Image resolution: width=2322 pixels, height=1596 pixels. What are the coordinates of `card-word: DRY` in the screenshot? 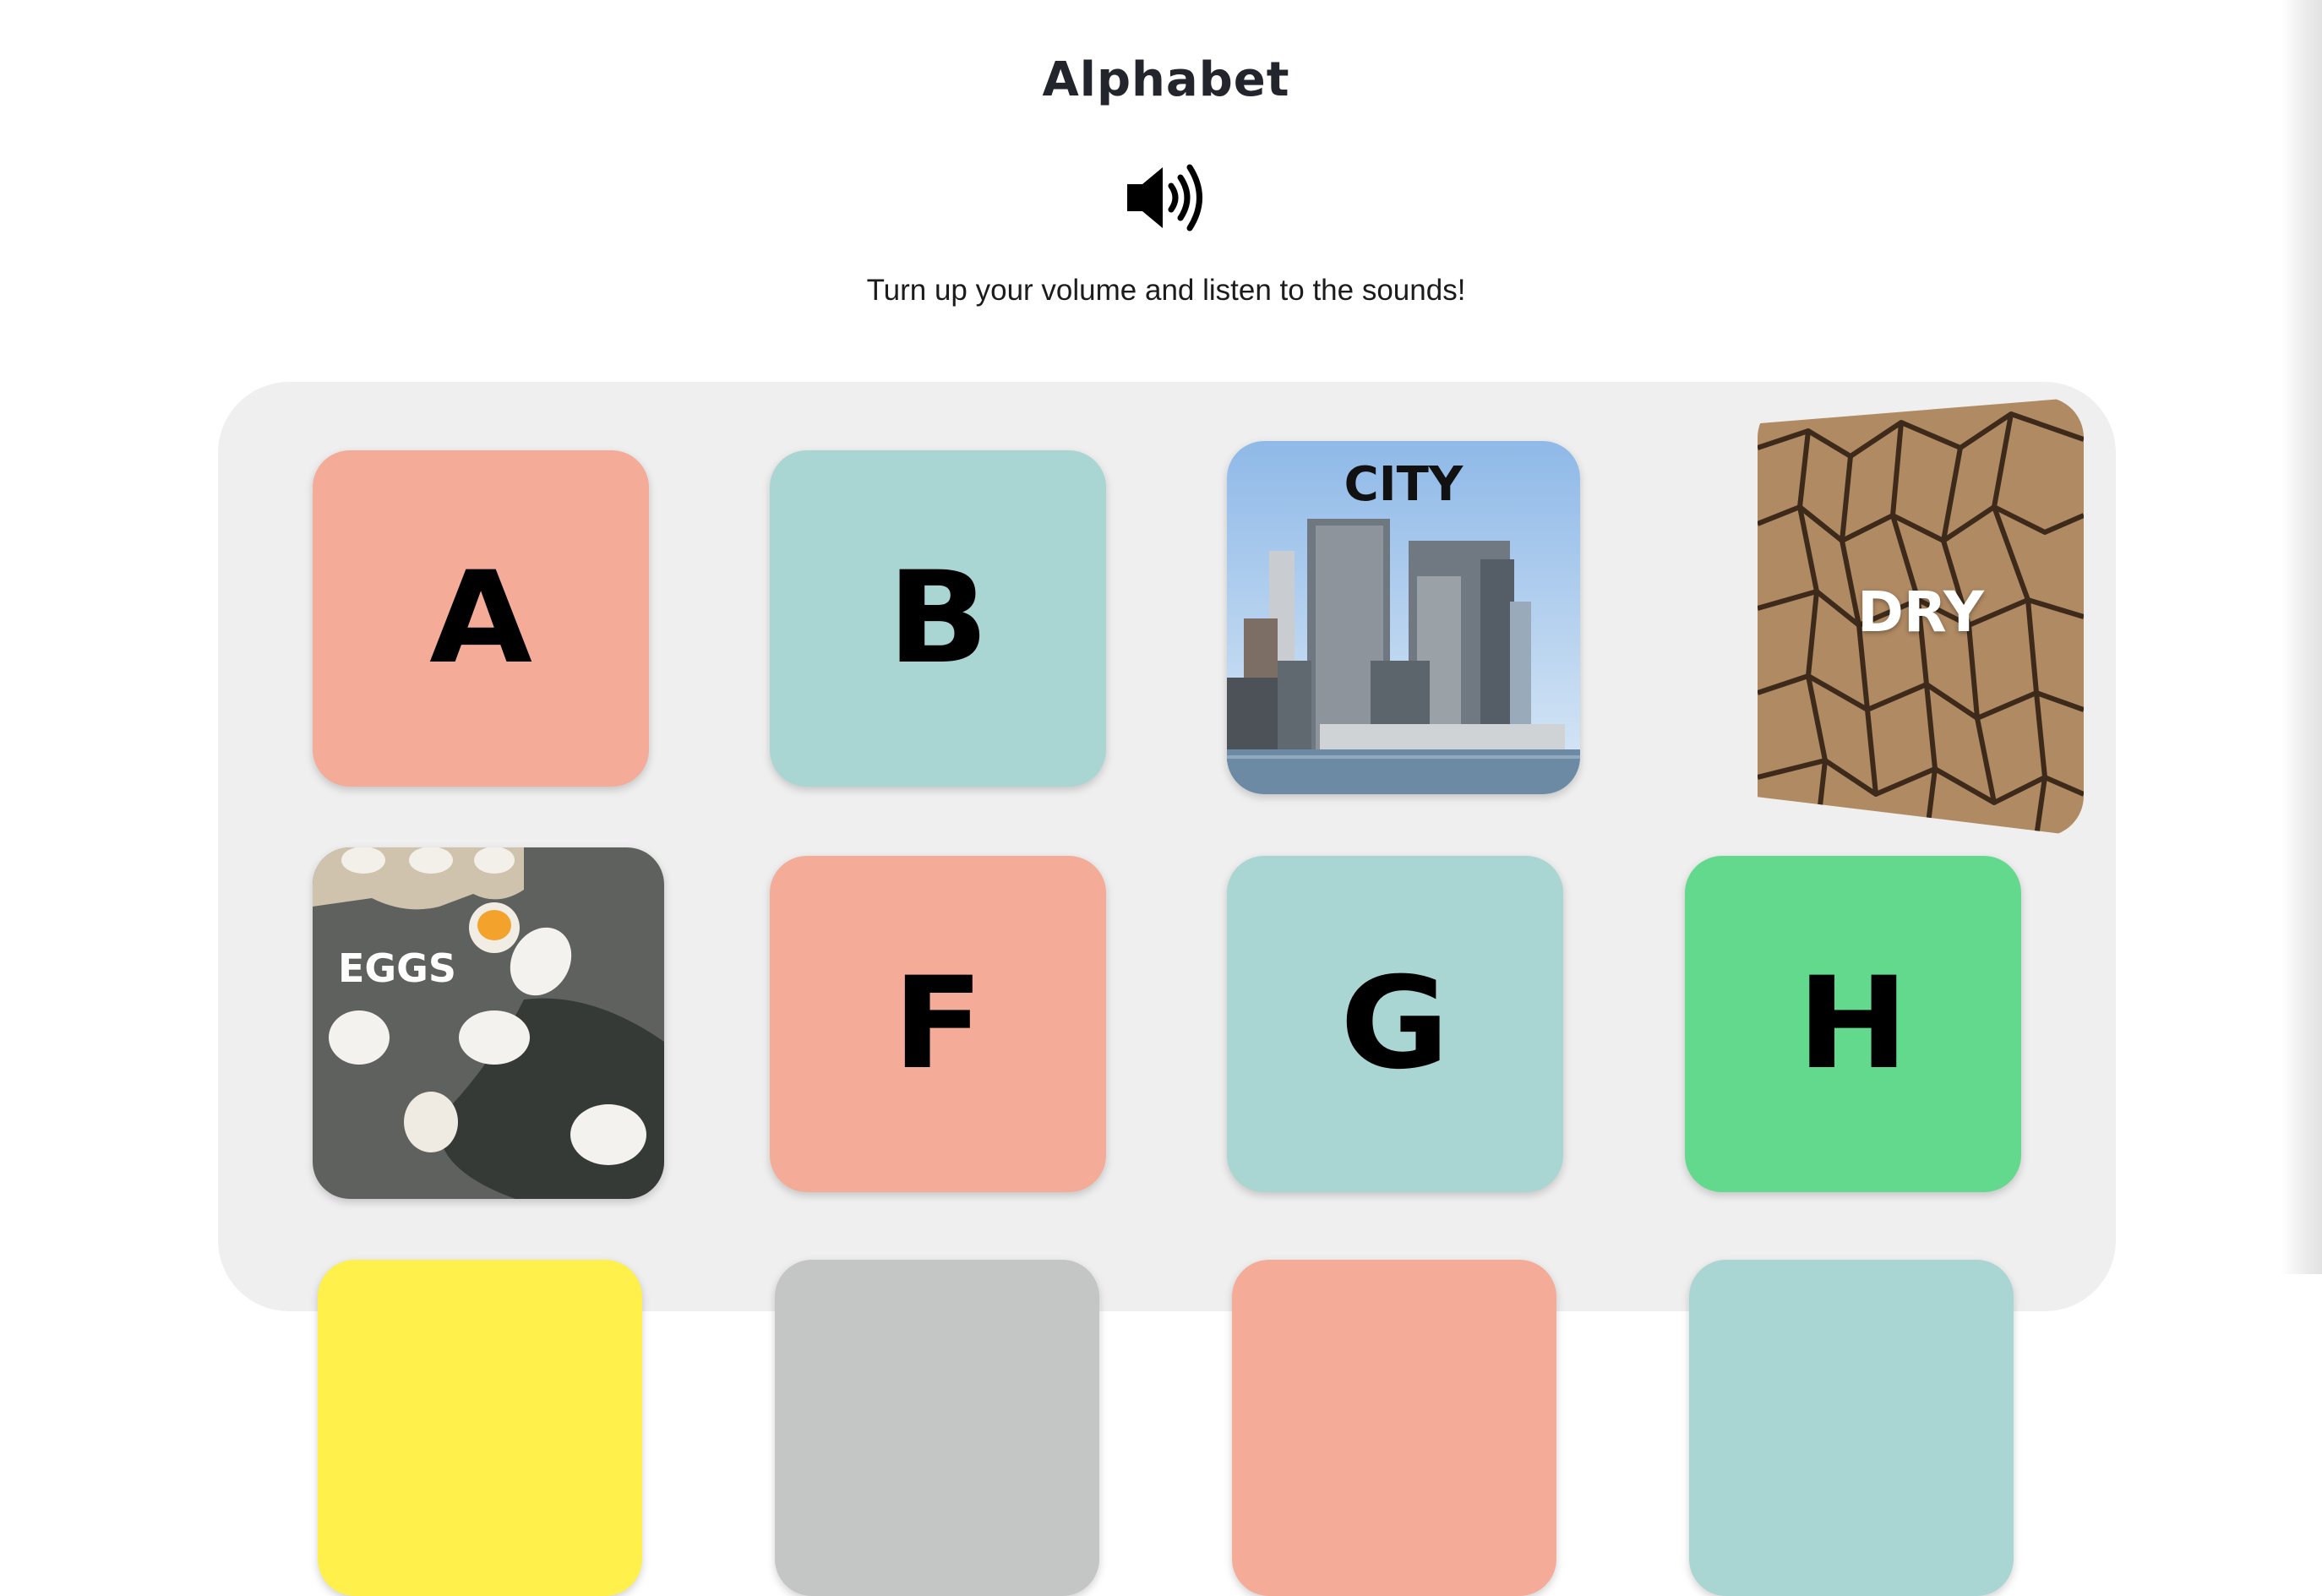 It's located at (1920, 612).